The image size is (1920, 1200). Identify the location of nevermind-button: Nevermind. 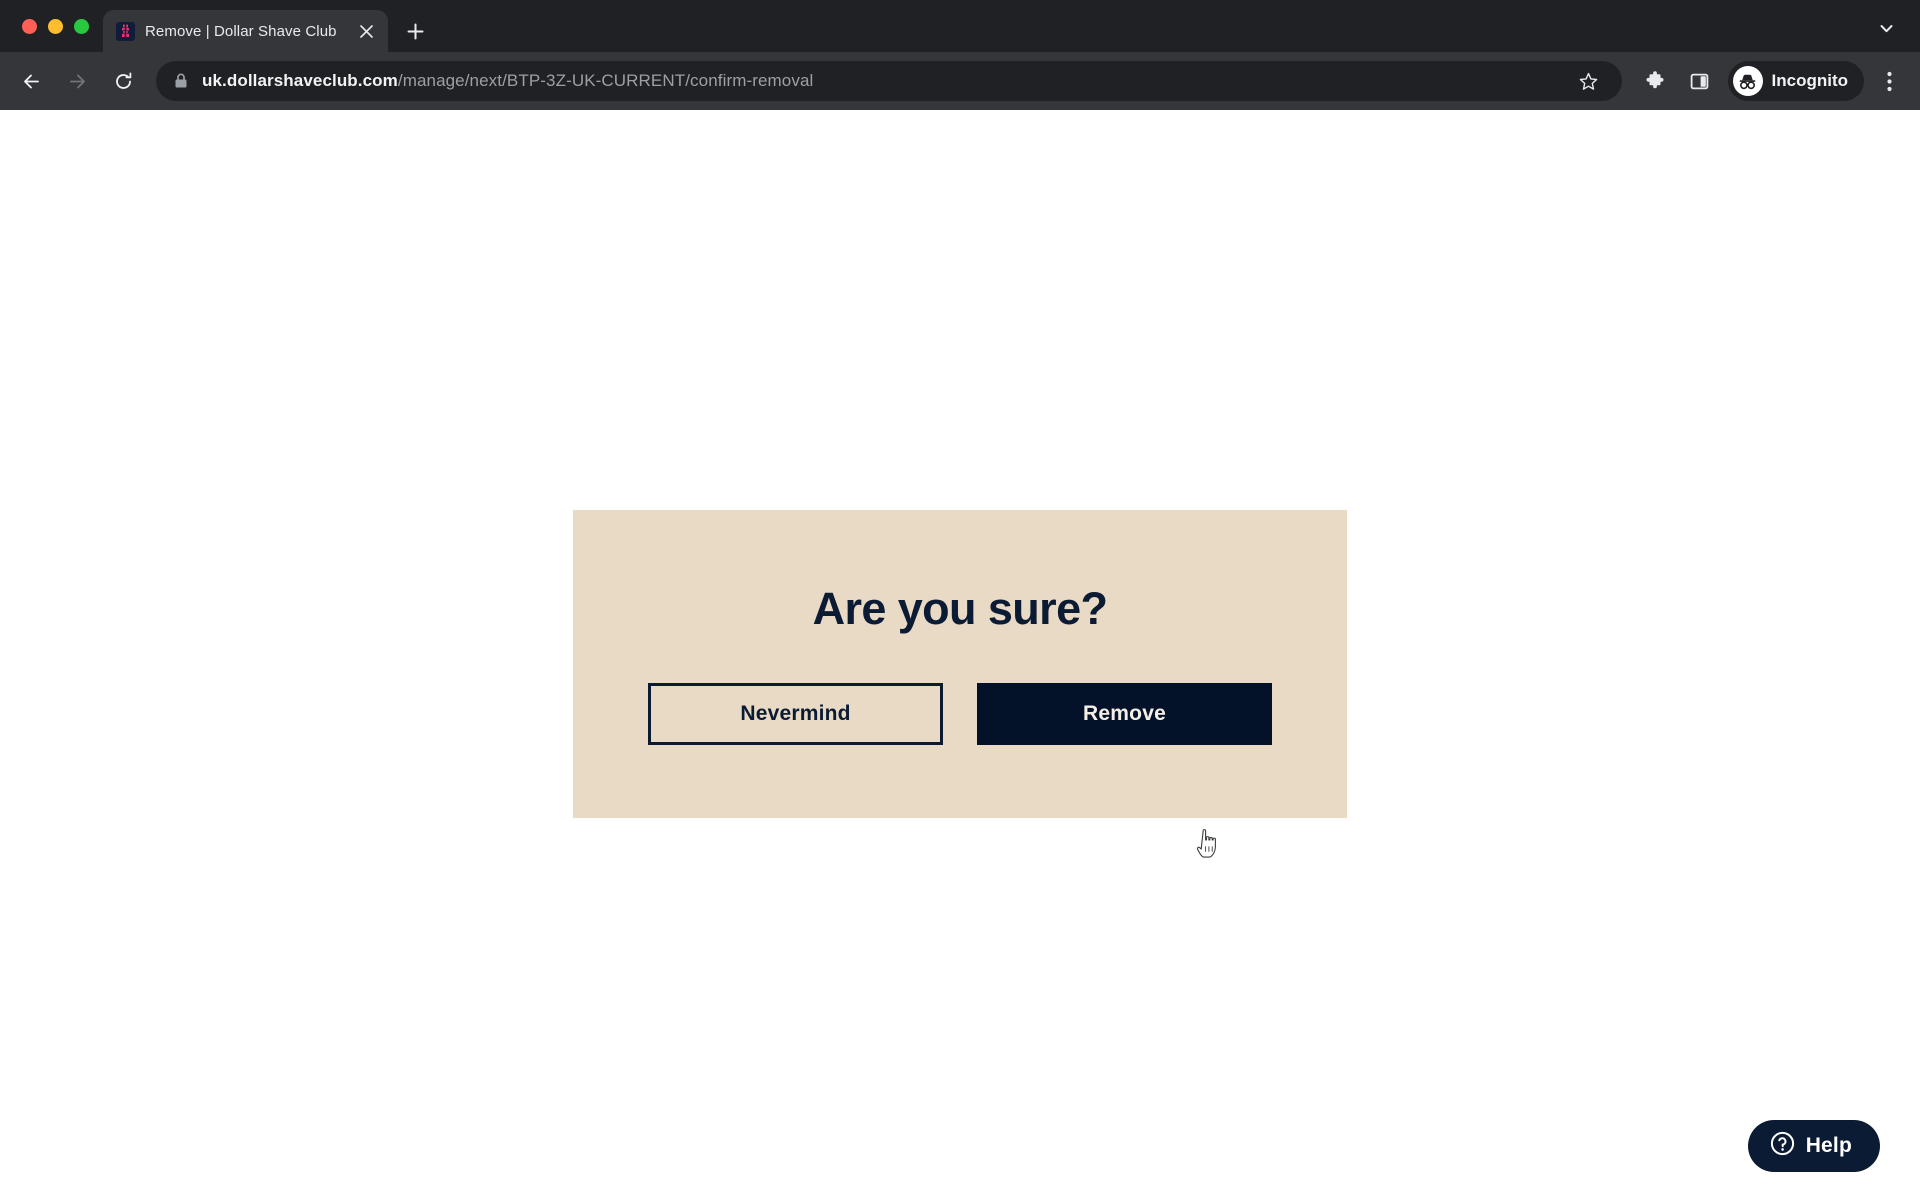
(795, 714).